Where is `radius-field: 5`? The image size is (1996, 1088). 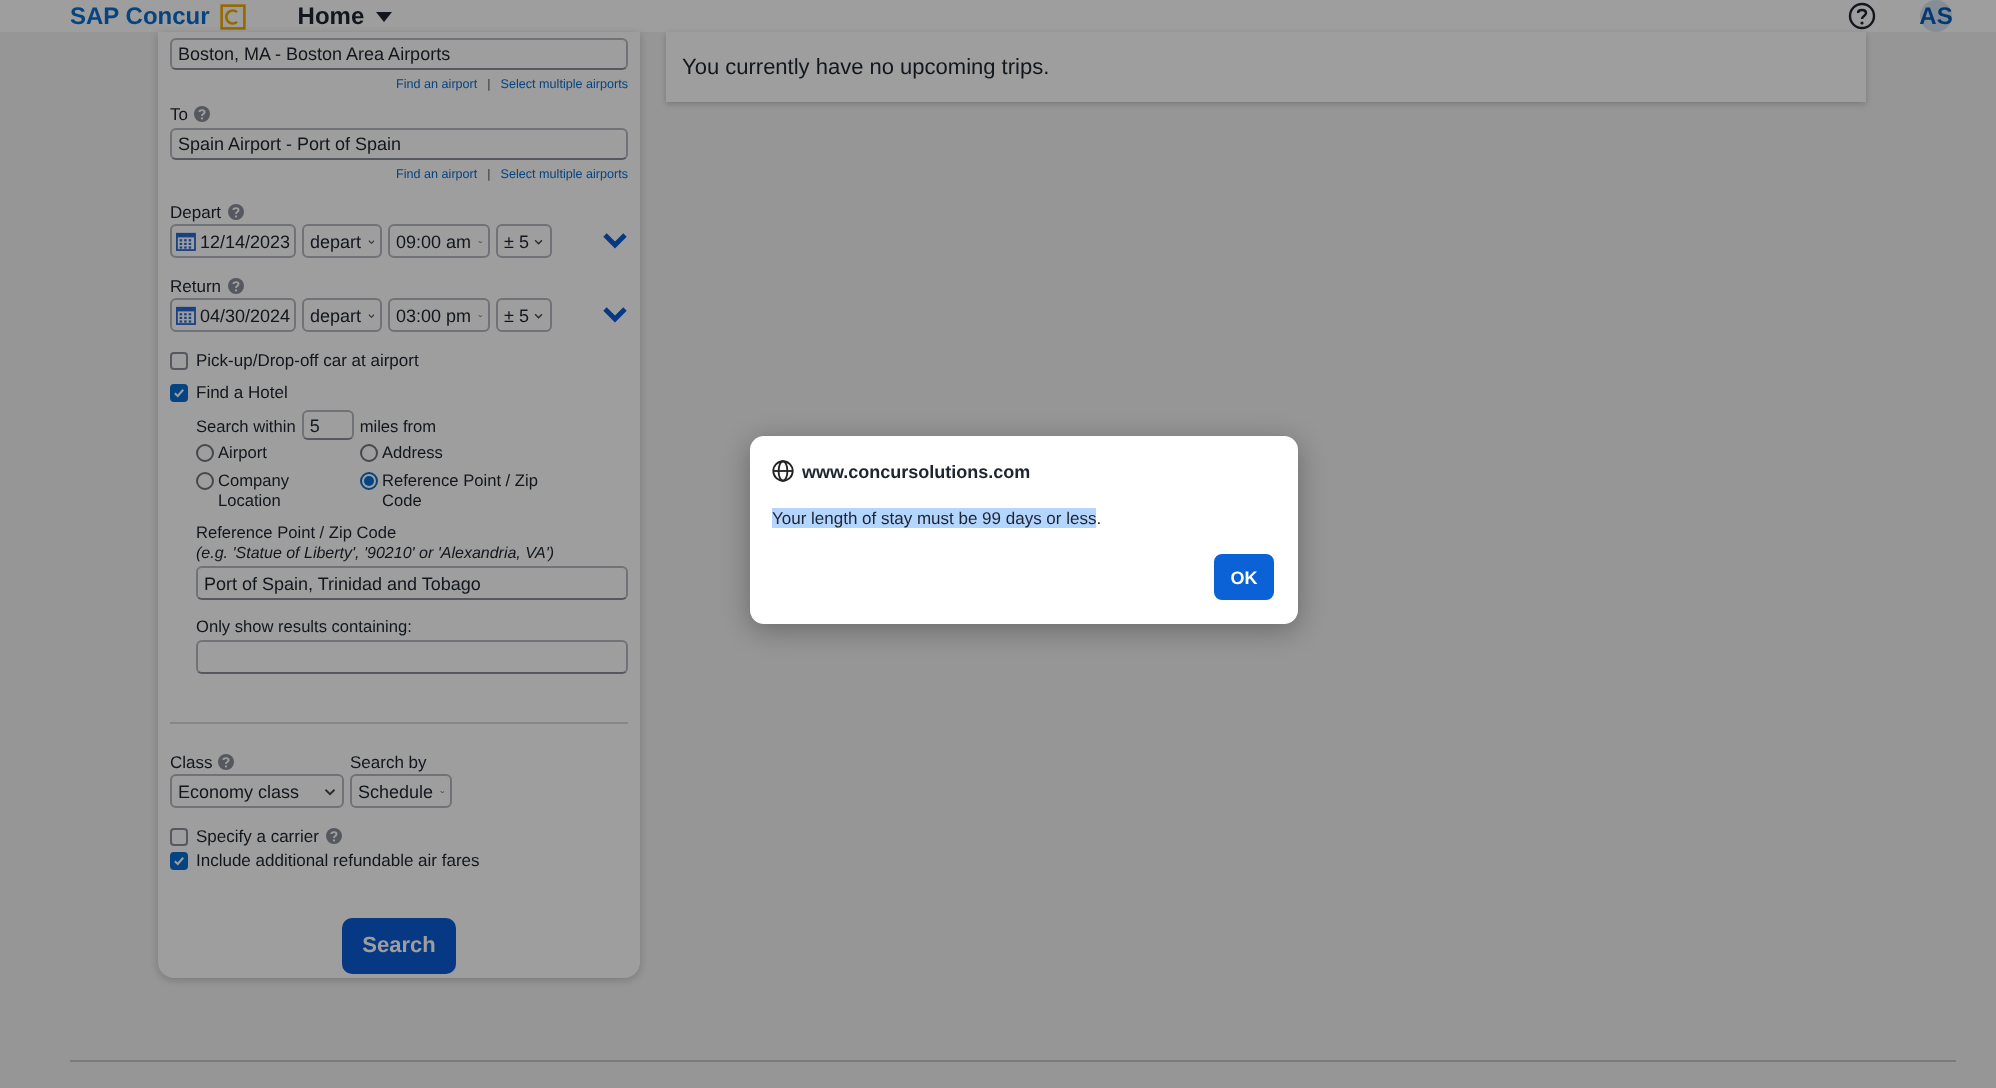
radius-field: 5 is located at coordinates (327, 425).